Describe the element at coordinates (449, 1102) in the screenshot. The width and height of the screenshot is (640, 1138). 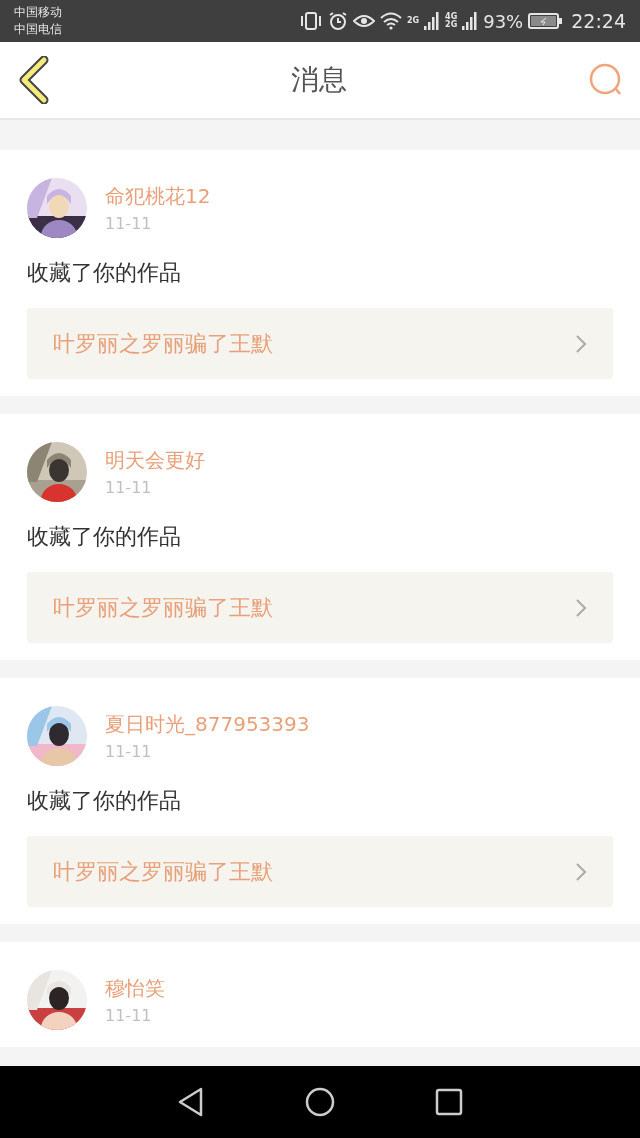
I see `recents-nav-icon` at that location.